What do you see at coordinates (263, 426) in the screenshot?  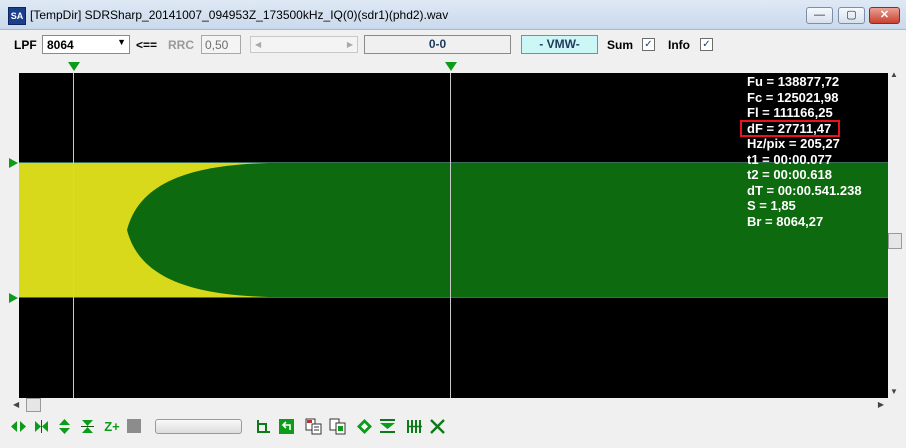 I see `baseline-icon` at bounding box center [263, 426].